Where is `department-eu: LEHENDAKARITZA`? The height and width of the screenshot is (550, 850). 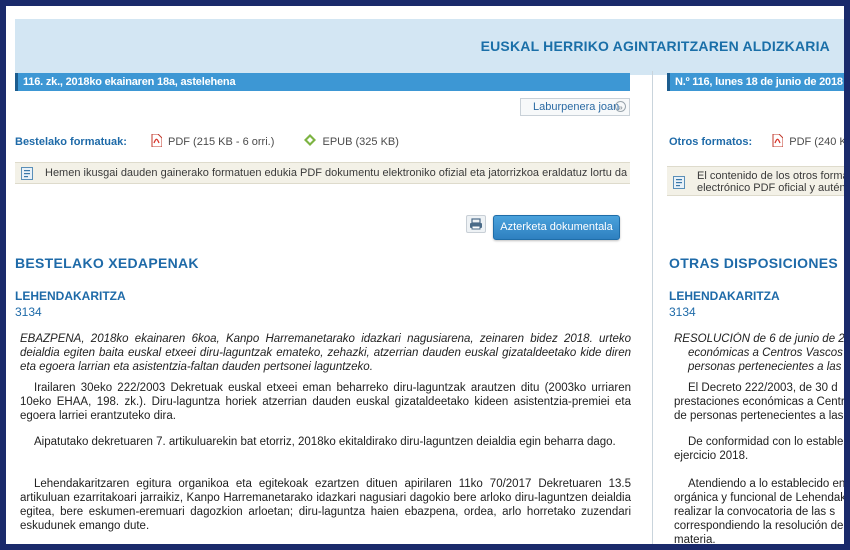 department-eu: LEHENDAKARITZA is located at coordinates (70, 296).